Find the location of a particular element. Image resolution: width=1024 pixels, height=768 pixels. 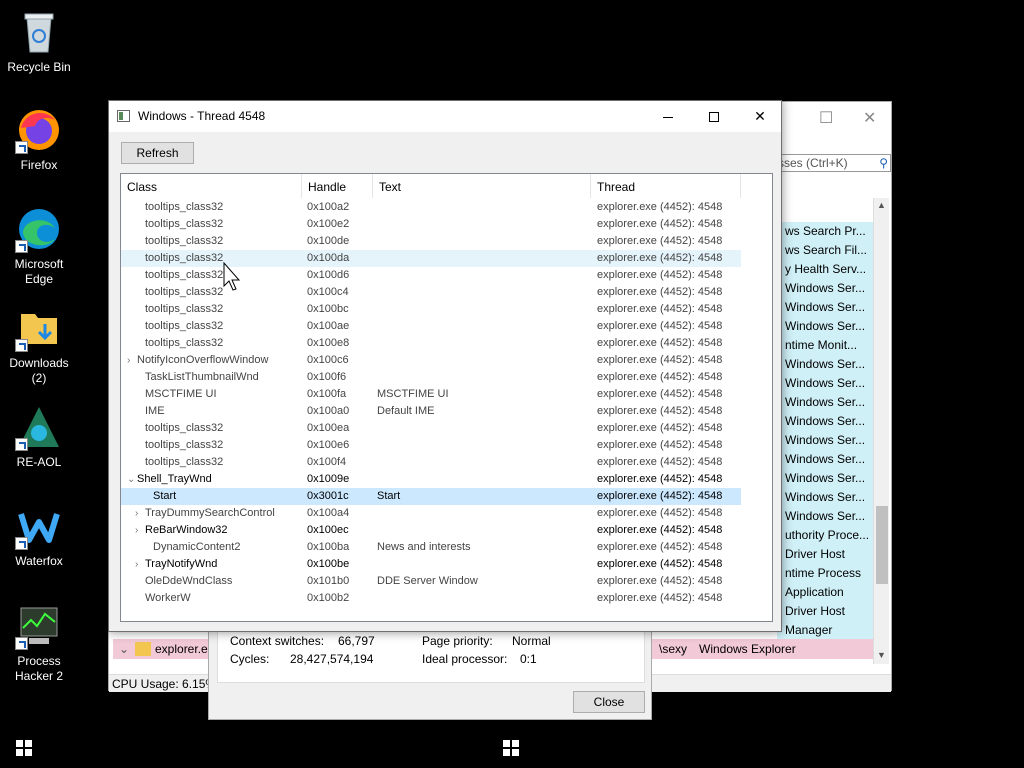

desktop-icon-edge: Microsoft Edge is located at coordinates (39, 246).